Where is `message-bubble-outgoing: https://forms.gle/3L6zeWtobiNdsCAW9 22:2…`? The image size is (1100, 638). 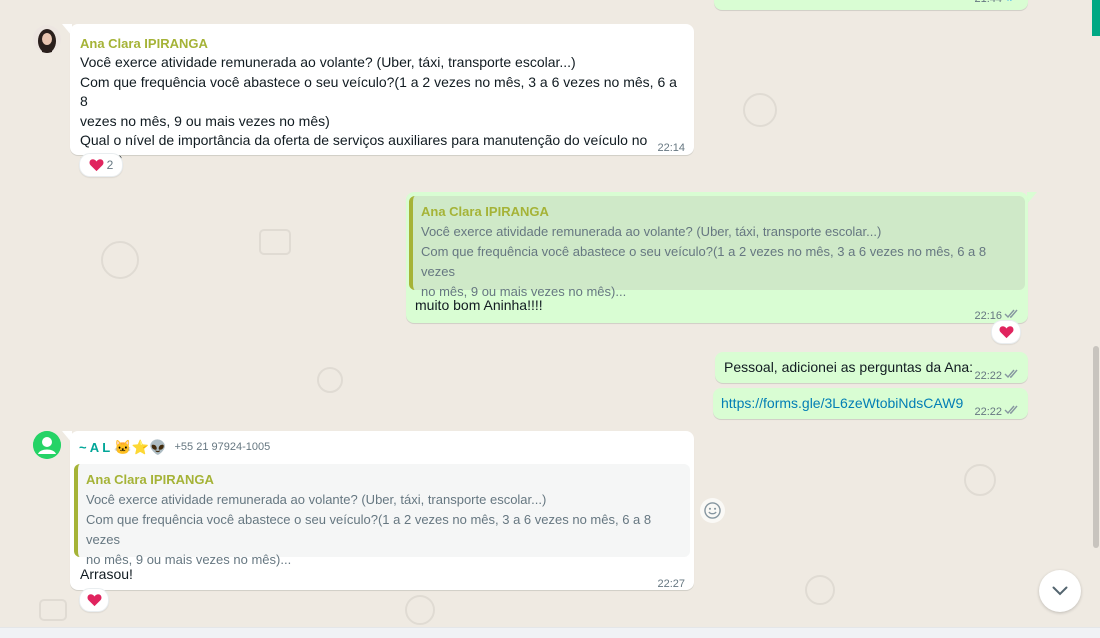
message-bubble-outgoing: https://forms.gle/3L6zeWtobiNdsCAW9 22:2… is located at coordinates (870, 403).